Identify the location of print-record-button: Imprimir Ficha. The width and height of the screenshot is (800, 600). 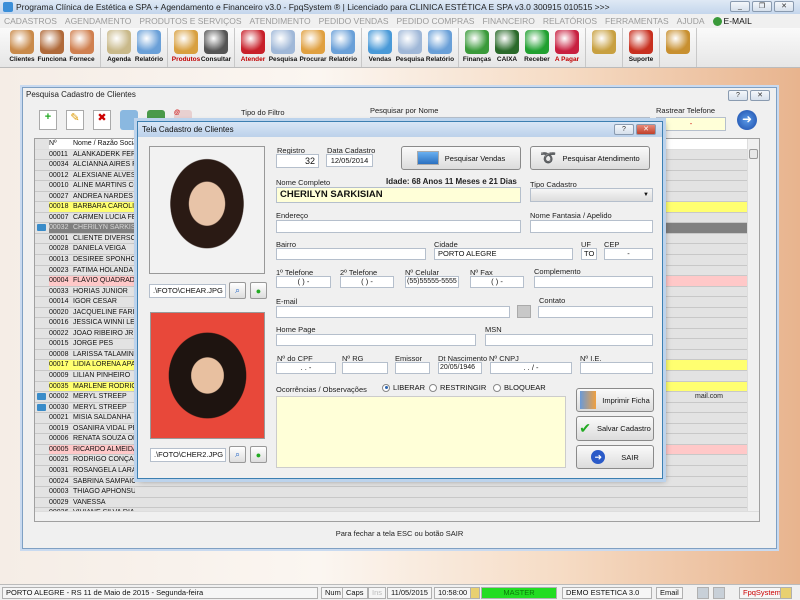
(615, 400).